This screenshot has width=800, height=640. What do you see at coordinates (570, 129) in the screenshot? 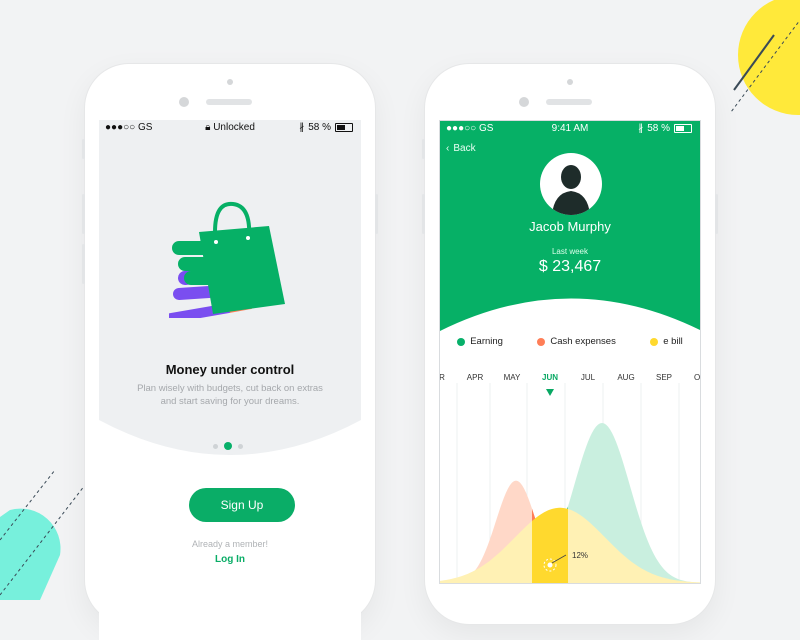
I see `status-bar: ●●●○○ GS 9:41 AM ∦ 58 %` at bounding box center [570, 129].